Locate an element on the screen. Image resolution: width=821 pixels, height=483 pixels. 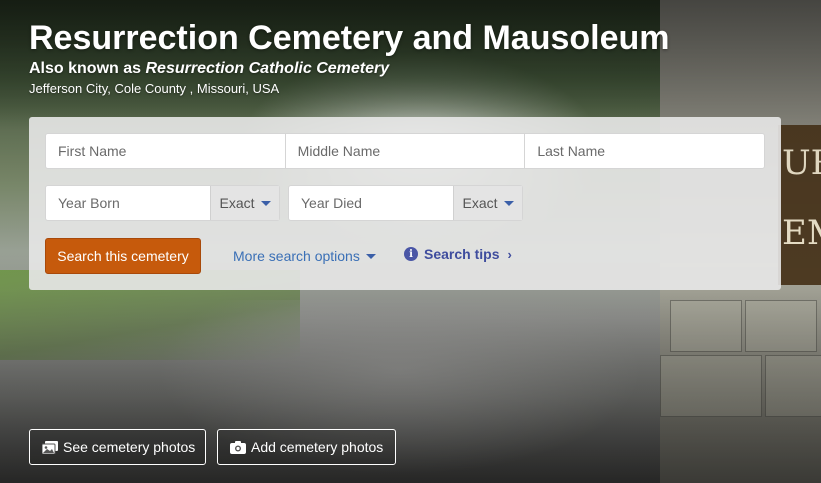
year-born-mode-label: Exact is located at coordinates (237, 203).